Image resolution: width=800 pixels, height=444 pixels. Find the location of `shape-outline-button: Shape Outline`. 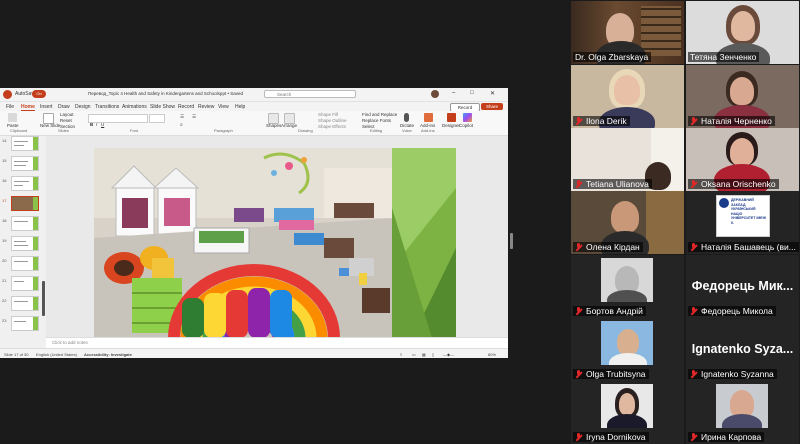

shape-outline-button: Shape Outline is located at coordinates (332, 120).